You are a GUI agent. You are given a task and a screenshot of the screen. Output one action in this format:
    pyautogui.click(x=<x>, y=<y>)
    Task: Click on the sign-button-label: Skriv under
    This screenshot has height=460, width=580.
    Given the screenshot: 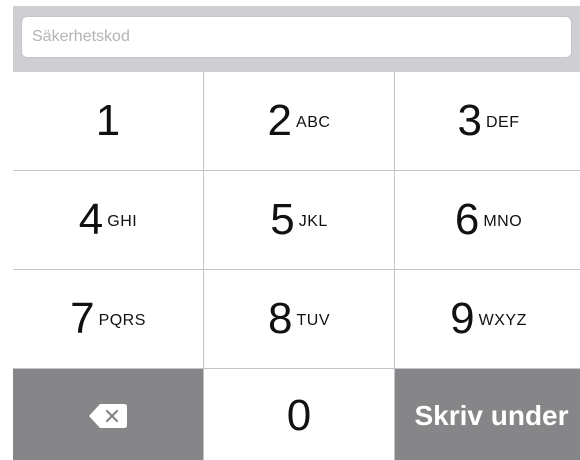 What is the action you would take?
    pyautogui.click(x=491, y=415)
    